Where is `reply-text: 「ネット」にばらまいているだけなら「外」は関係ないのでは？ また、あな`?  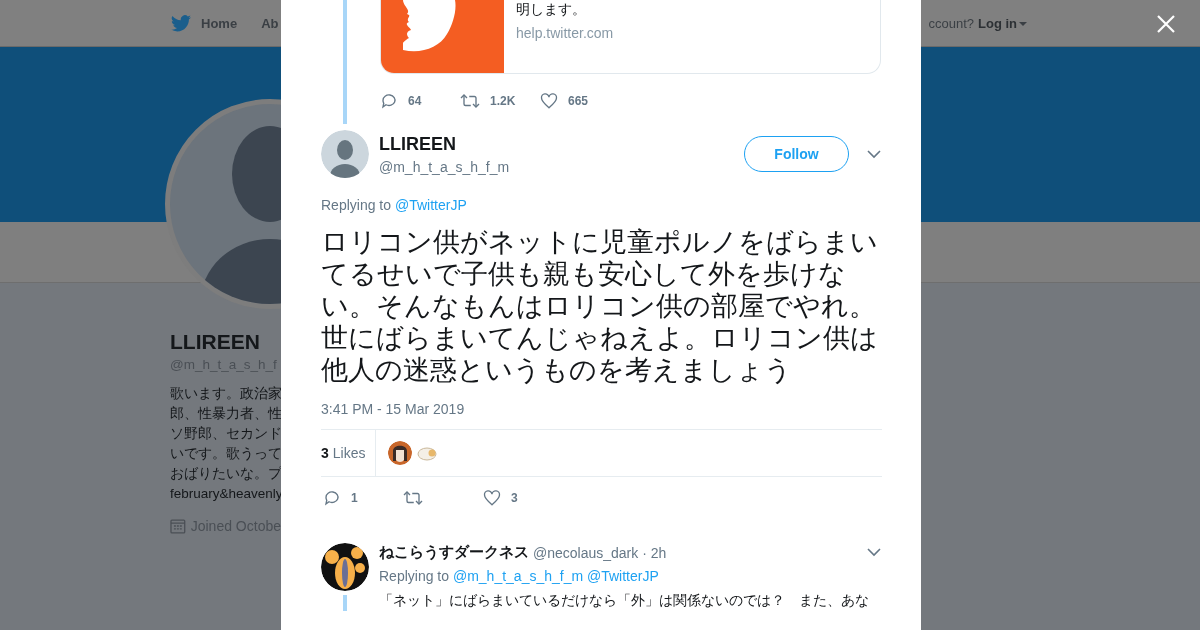
reply-text: 「ネット」にばらまいているだけなら「外」は関係ないのでは？ また、あな is located at coordinates (624, 600).